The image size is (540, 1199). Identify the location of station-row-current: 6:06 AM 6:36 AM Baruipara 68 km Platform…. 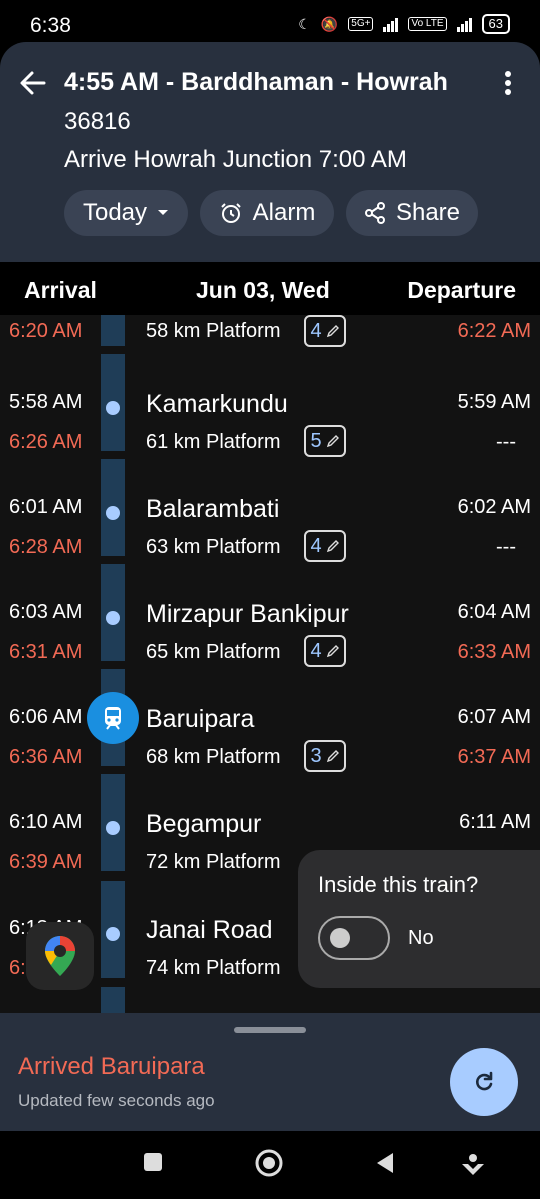
(270, 752).